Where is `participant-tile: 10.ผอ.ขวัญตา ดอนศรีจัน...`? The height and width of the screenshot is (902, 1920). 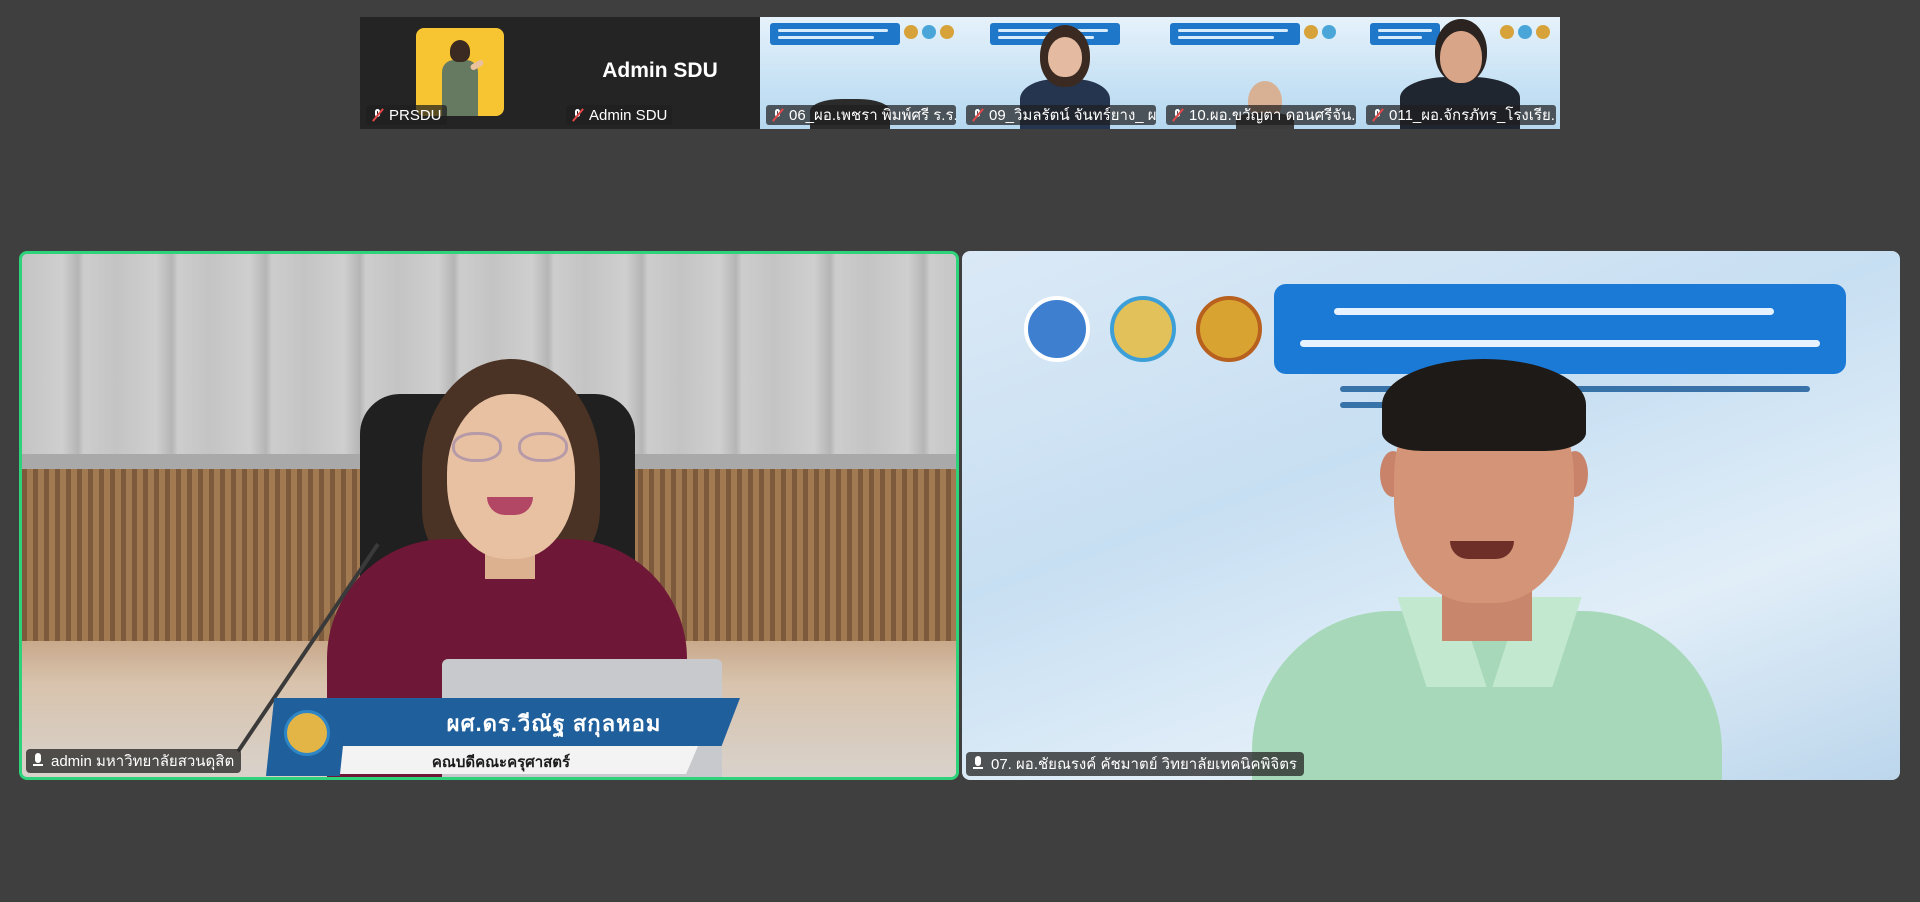 participant-tile: 10.ผอ.ขวัญตา ดอนศรีจัน... is located at coordinates (1260, 73).